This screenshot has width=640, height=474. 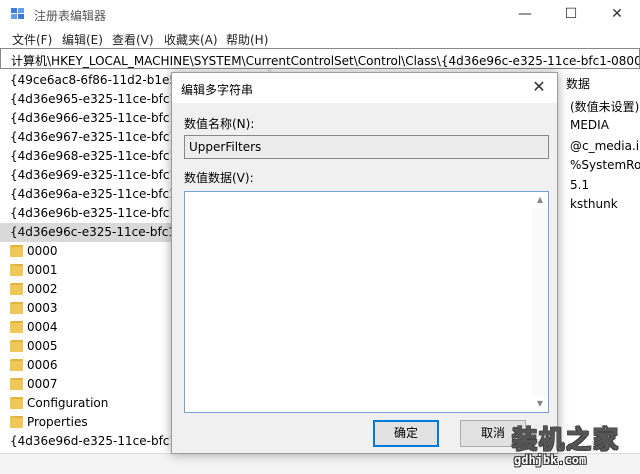 What do you see at coordinates (589, 125) in the screenshot?
I see `value-data: MEDIA` at bounding box center [589, 125].